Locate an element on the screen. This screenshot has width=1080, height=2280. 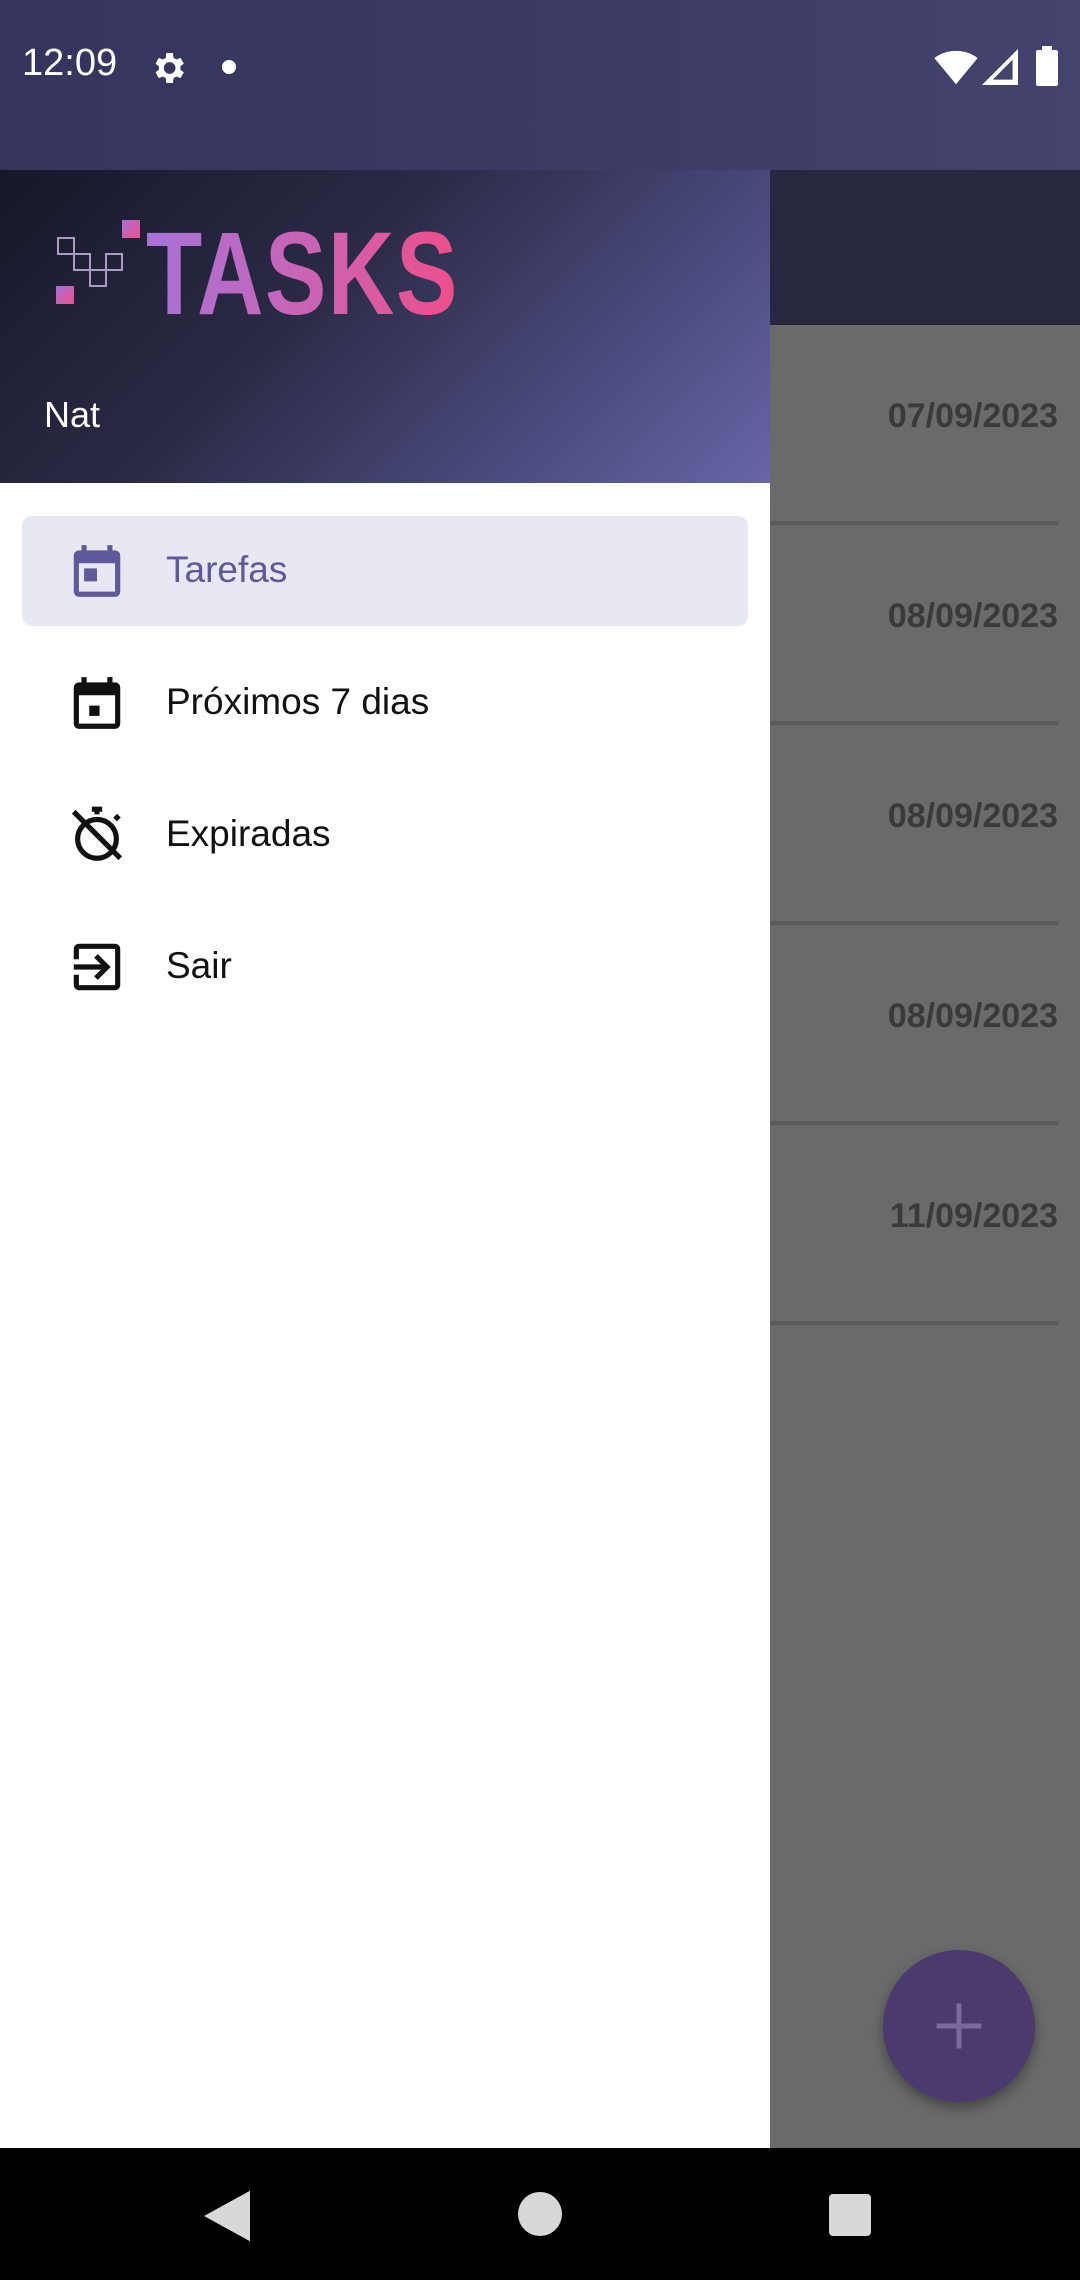
drawer-header: TASKS Nat is located at coordinates (385, 326).